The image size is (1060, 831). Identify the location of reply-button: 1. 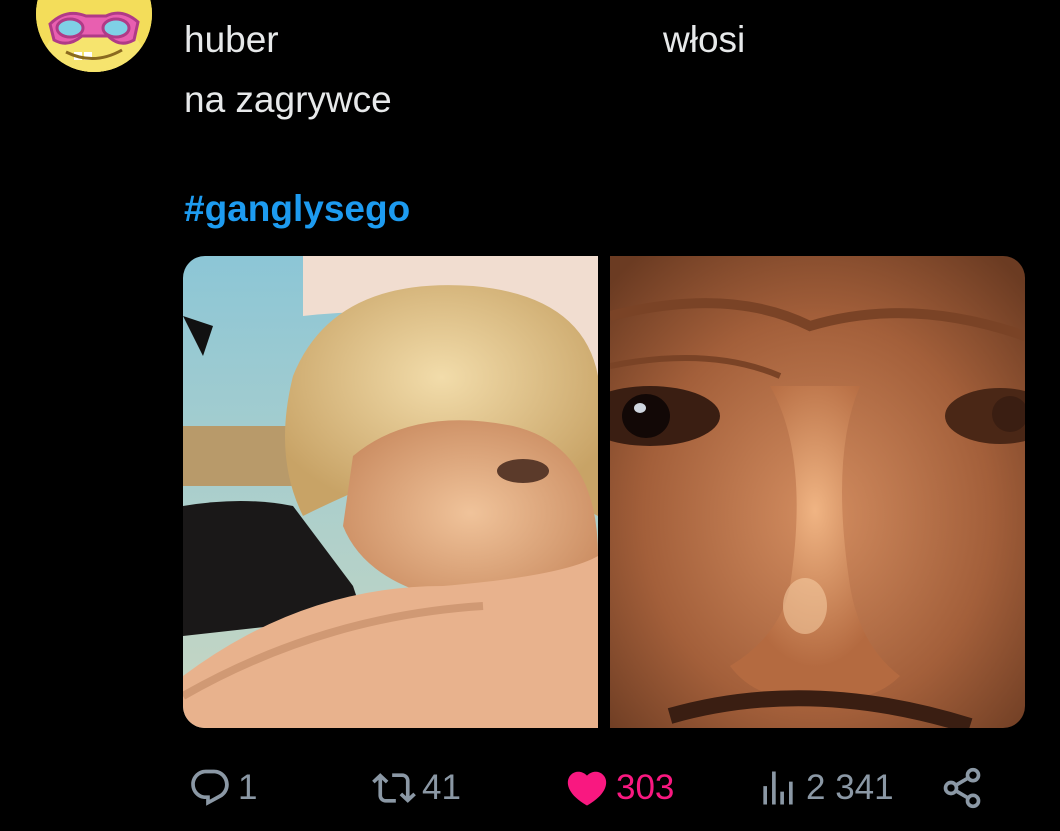
(222, 788).